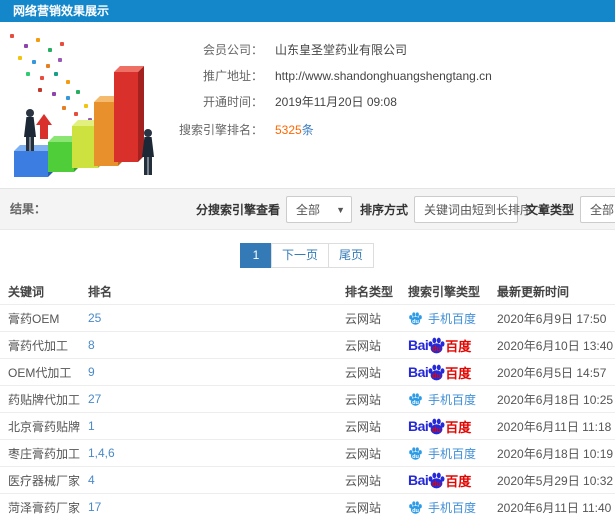  What do you see at coordinates (31, 164) in the screenshot?
I see `chart-bar-blue` at bounding box center [31, 164].